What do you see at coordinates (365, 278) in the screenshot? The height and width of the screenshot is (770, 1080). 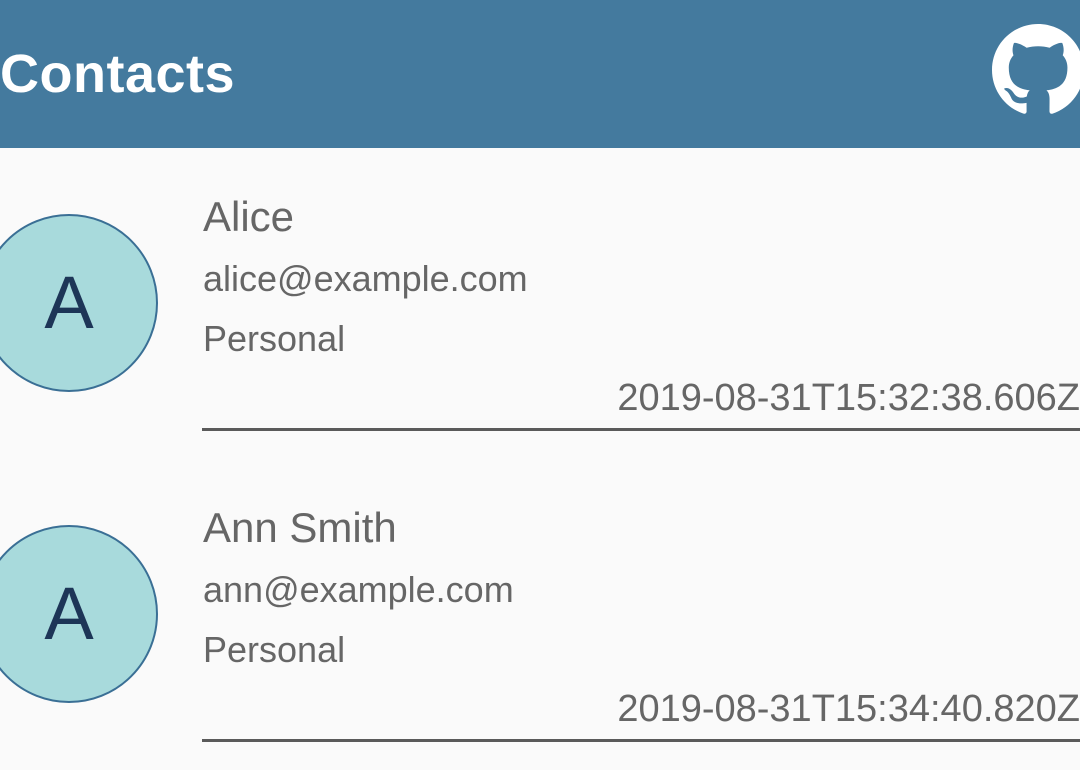 I see `contact-email: alice@example.com` at bounding box center [365, 278].